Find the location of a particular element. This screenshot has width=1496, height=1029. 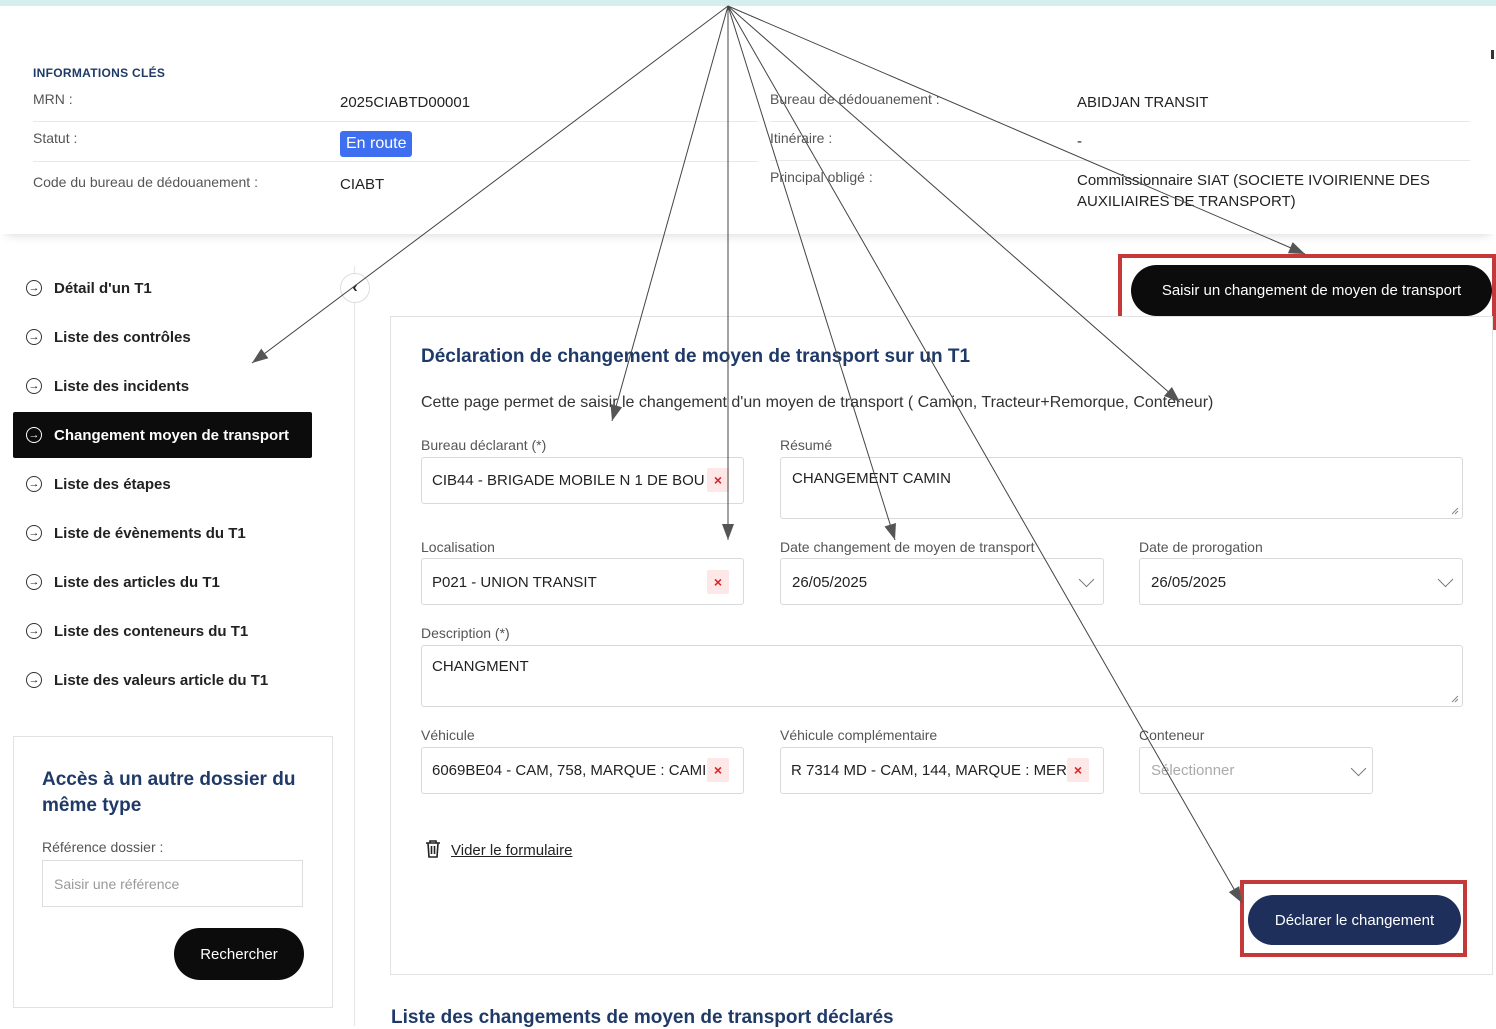

resume-label: Résumé is located at coordinates (806, 445).